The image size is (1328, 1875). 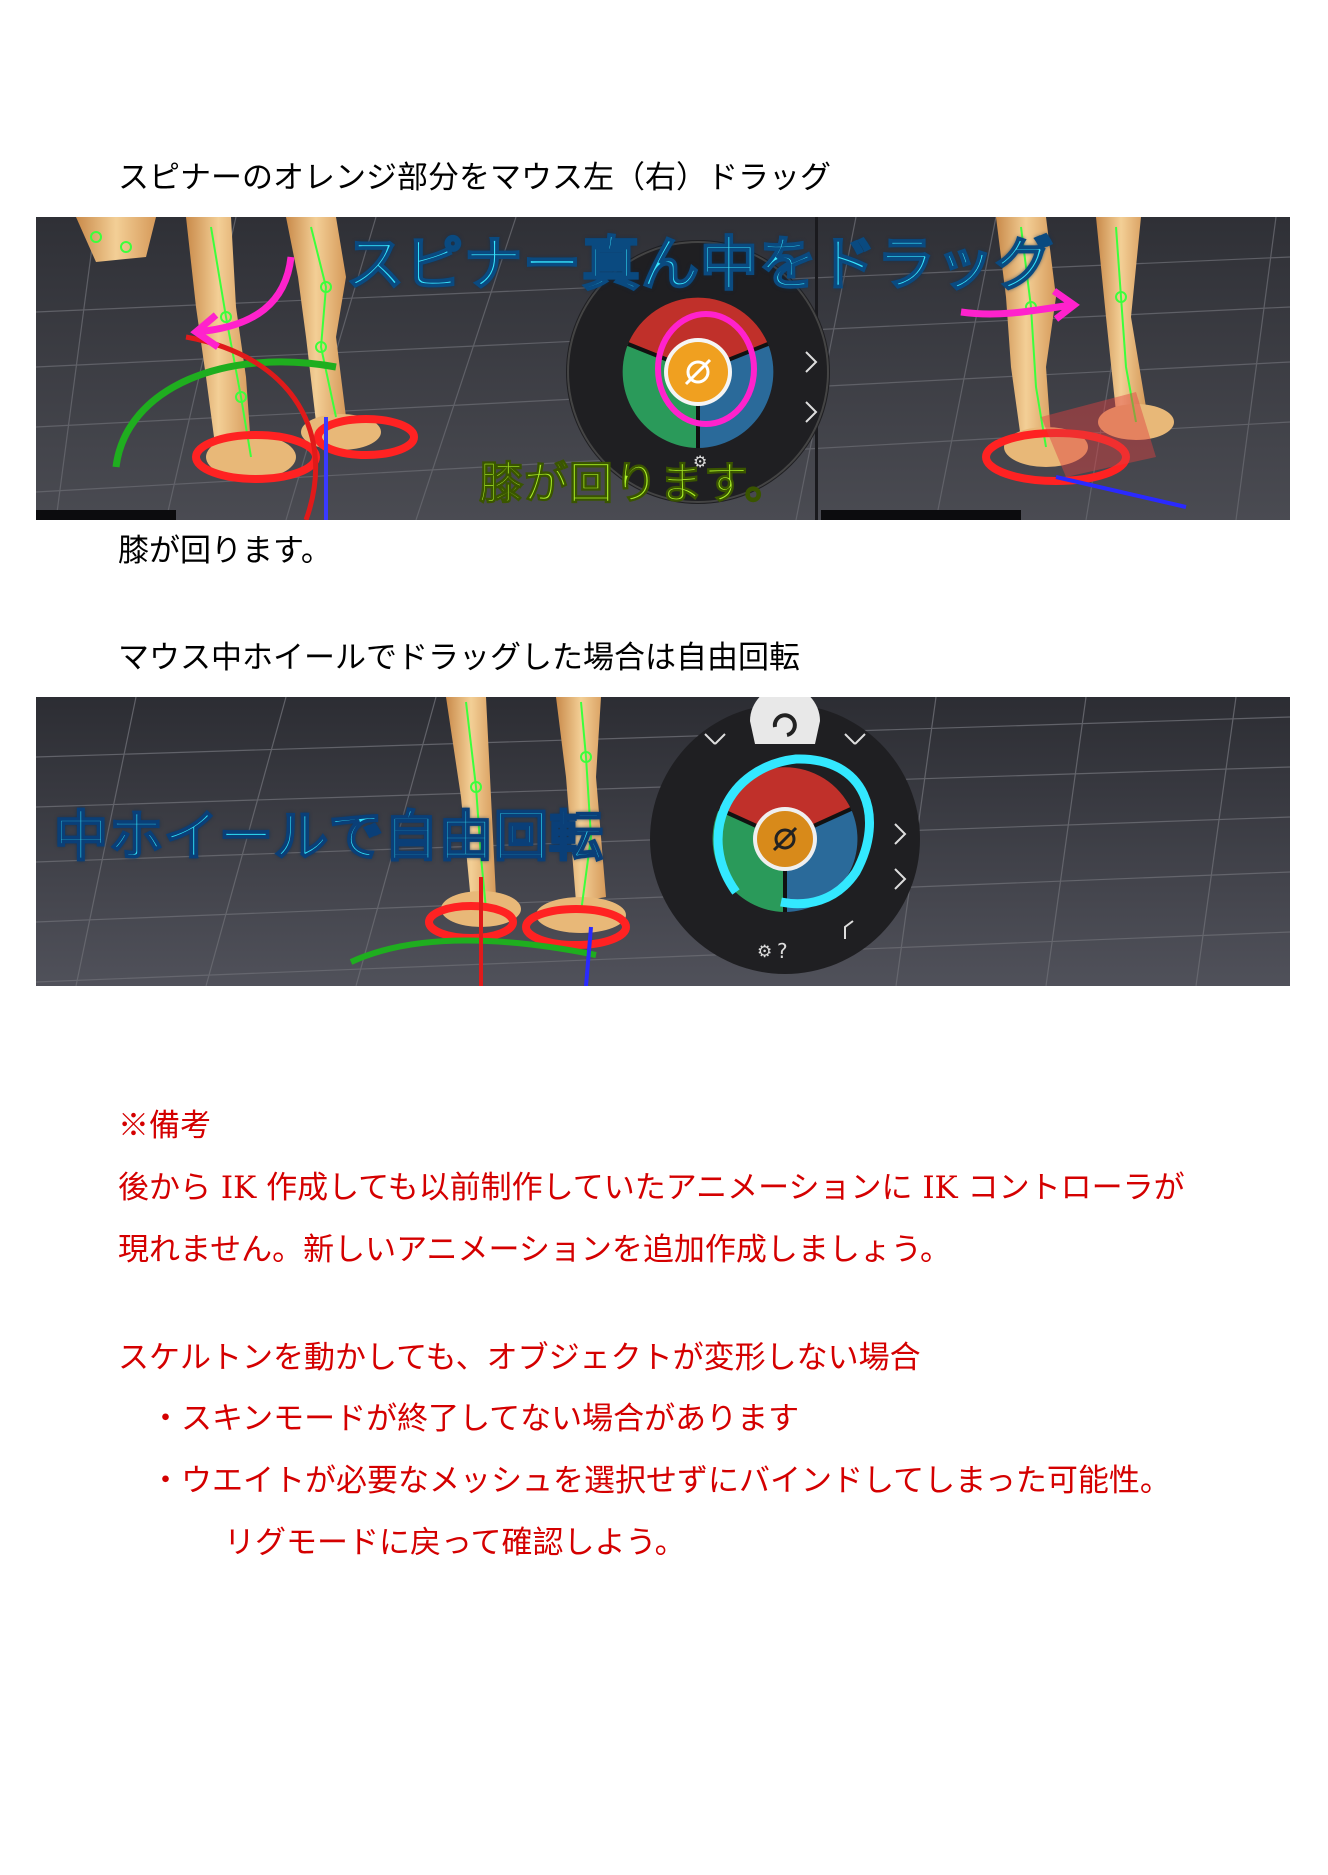 What do you see at coordinates (225, 551) in the screenshot?
I see `text-knee-rotates: 膝が回ります。` at bounding box center [225, 551].